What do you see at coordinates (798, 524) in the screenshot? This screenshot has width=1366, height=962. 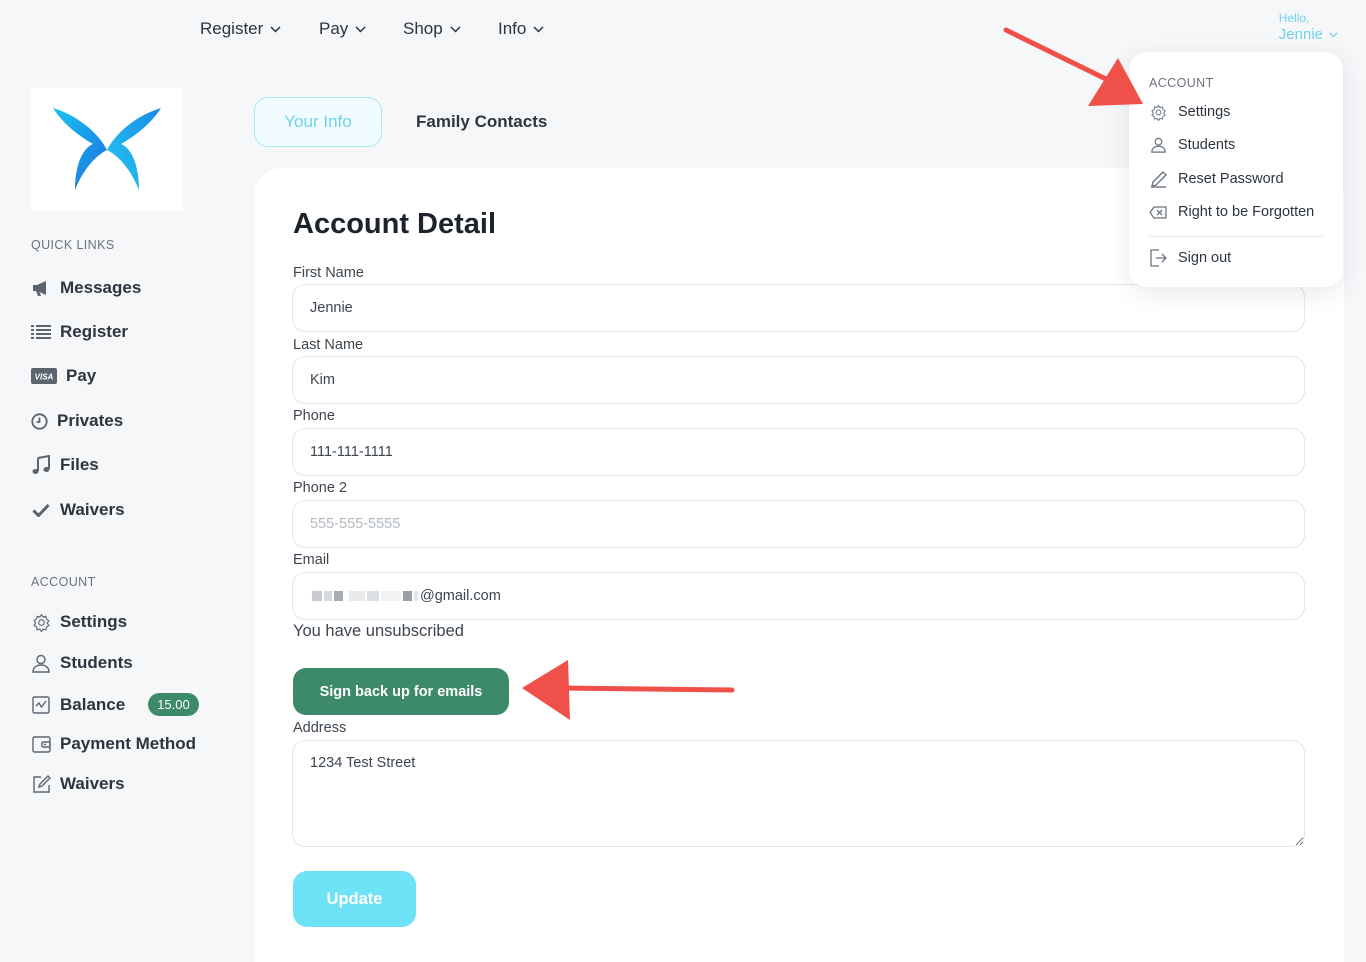 I see `phone2-field` at bounding box center [798, 524].